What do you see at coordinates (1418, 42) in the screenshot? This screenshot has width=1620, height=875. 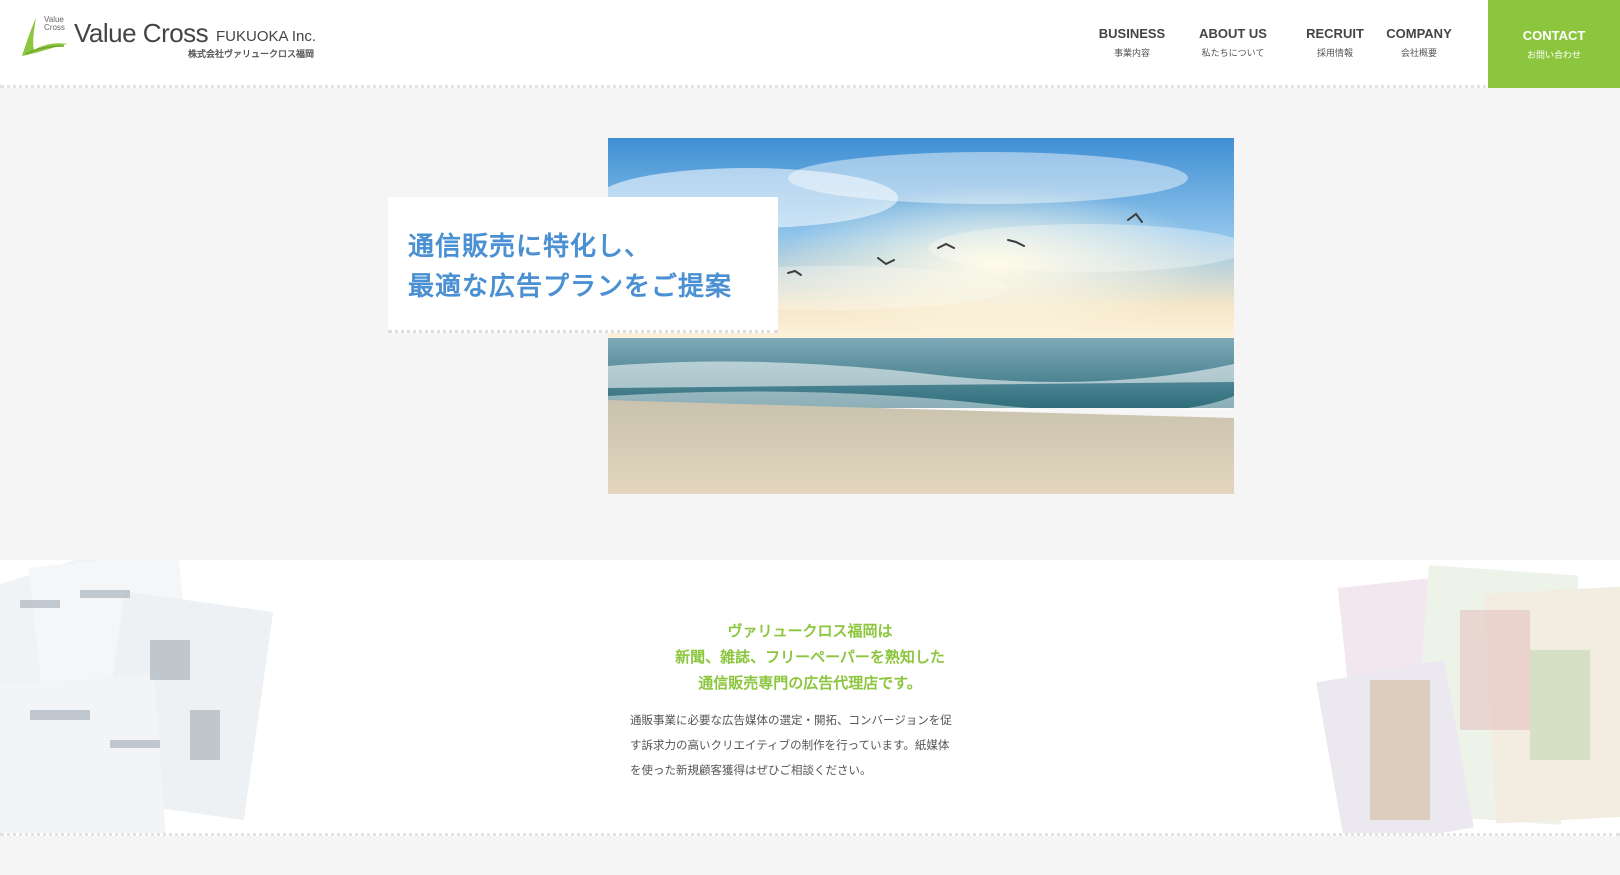 I see `nav-company: COMPANY 会社概要` at bounding box center [1418, 42].